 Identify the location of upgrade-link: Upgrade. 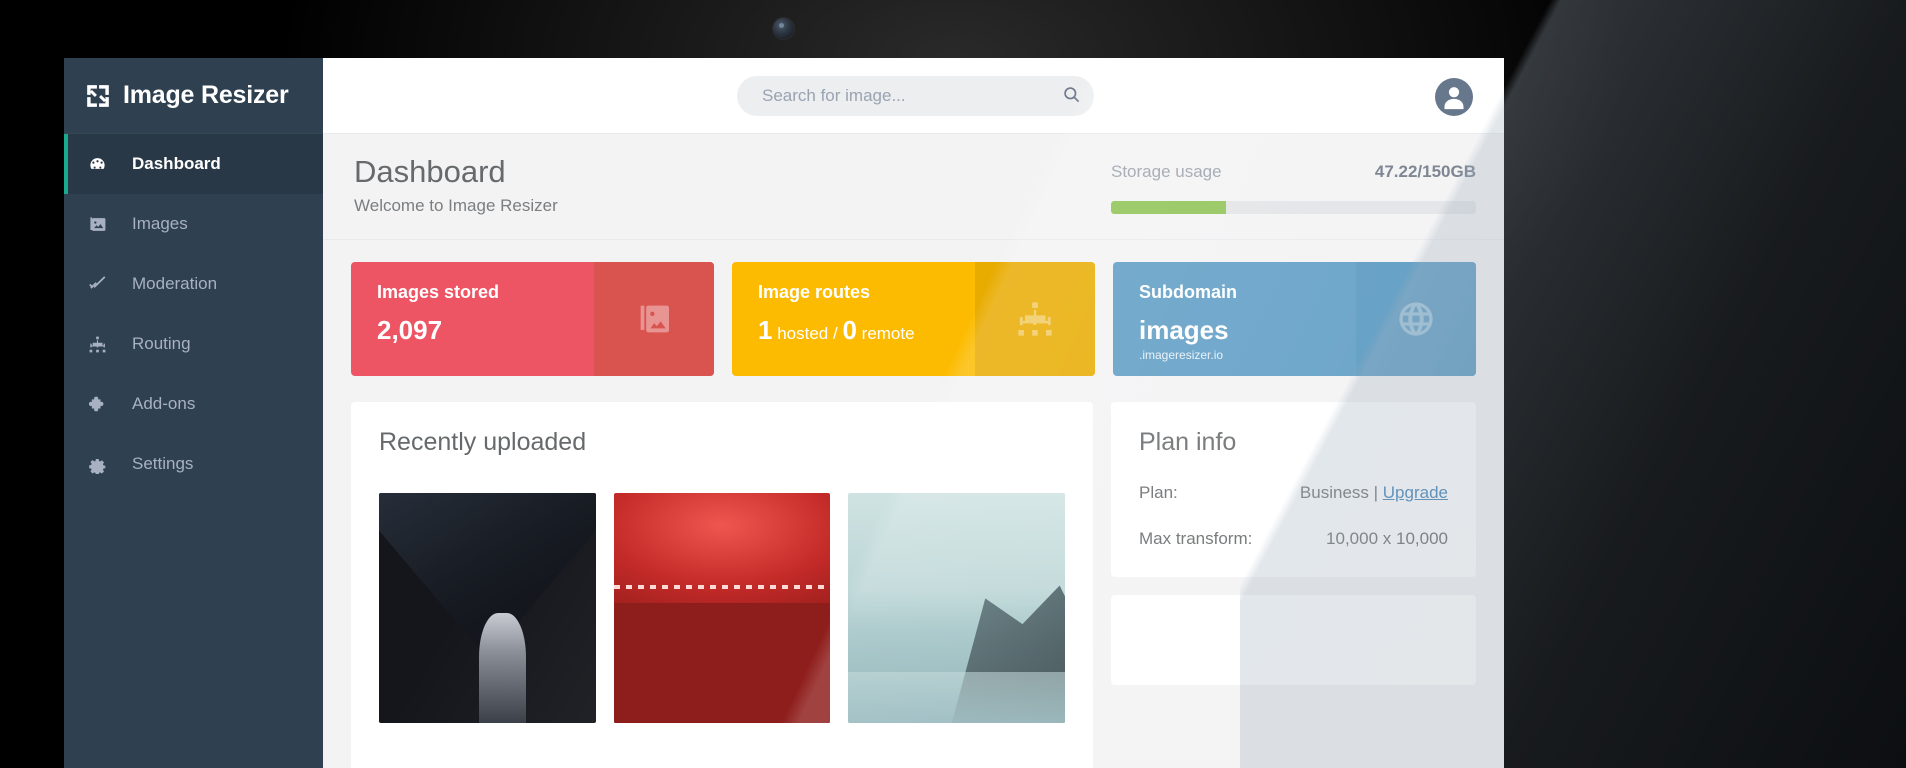
(1415, 492).